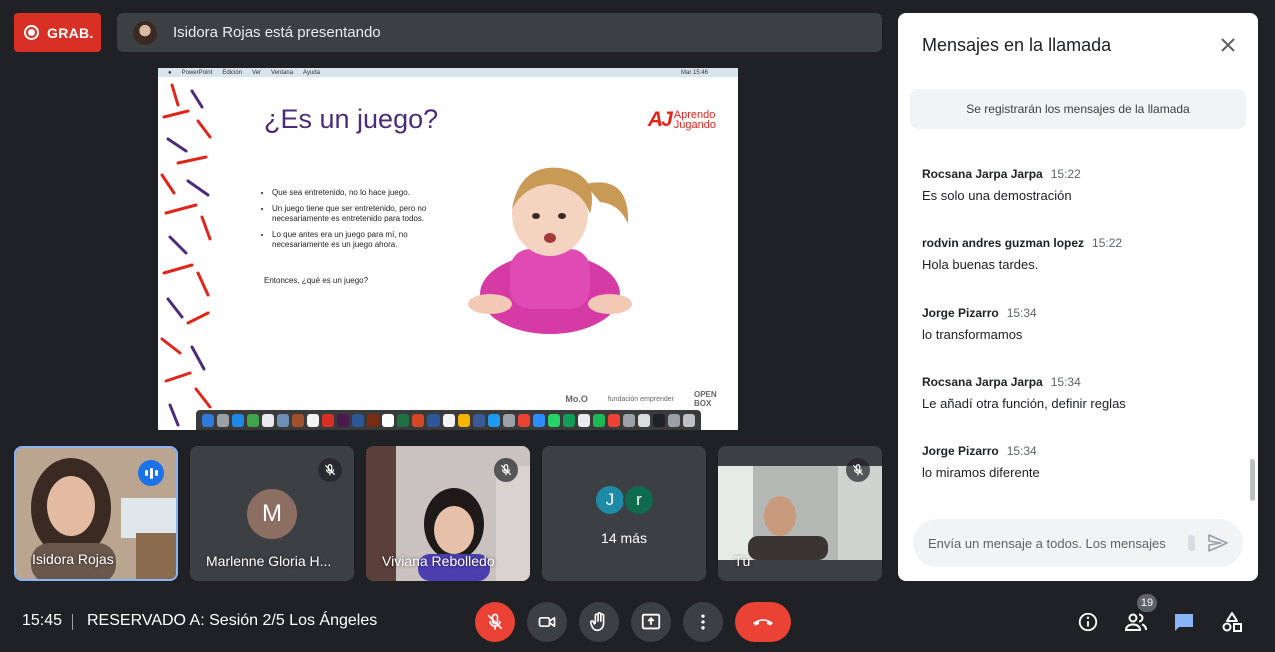 Image resolution: width=1275 pixels, height=652 pixels. Describe the element at coordinates (1021, 313) in the screenshot. I see `message-time: 15:34` at that location.